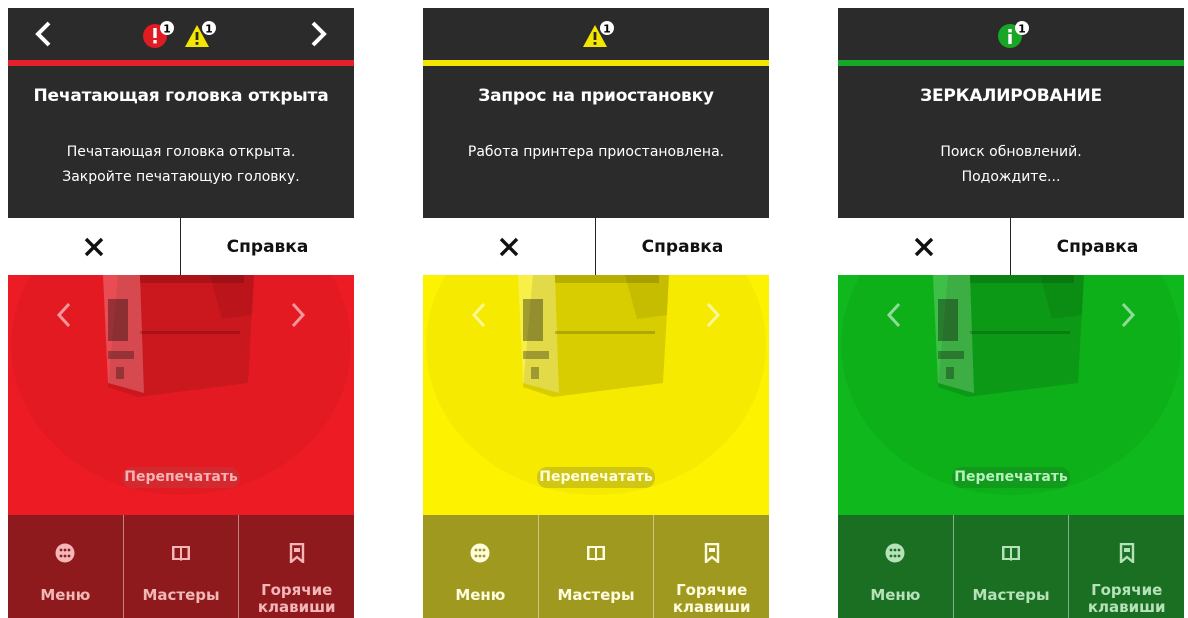 The image size is (1188, 618). What do you see at coordinates (596, 96) in the screenshot?
I see `alert-title: Запрос на приостановку` at bounding box center [596, 96].